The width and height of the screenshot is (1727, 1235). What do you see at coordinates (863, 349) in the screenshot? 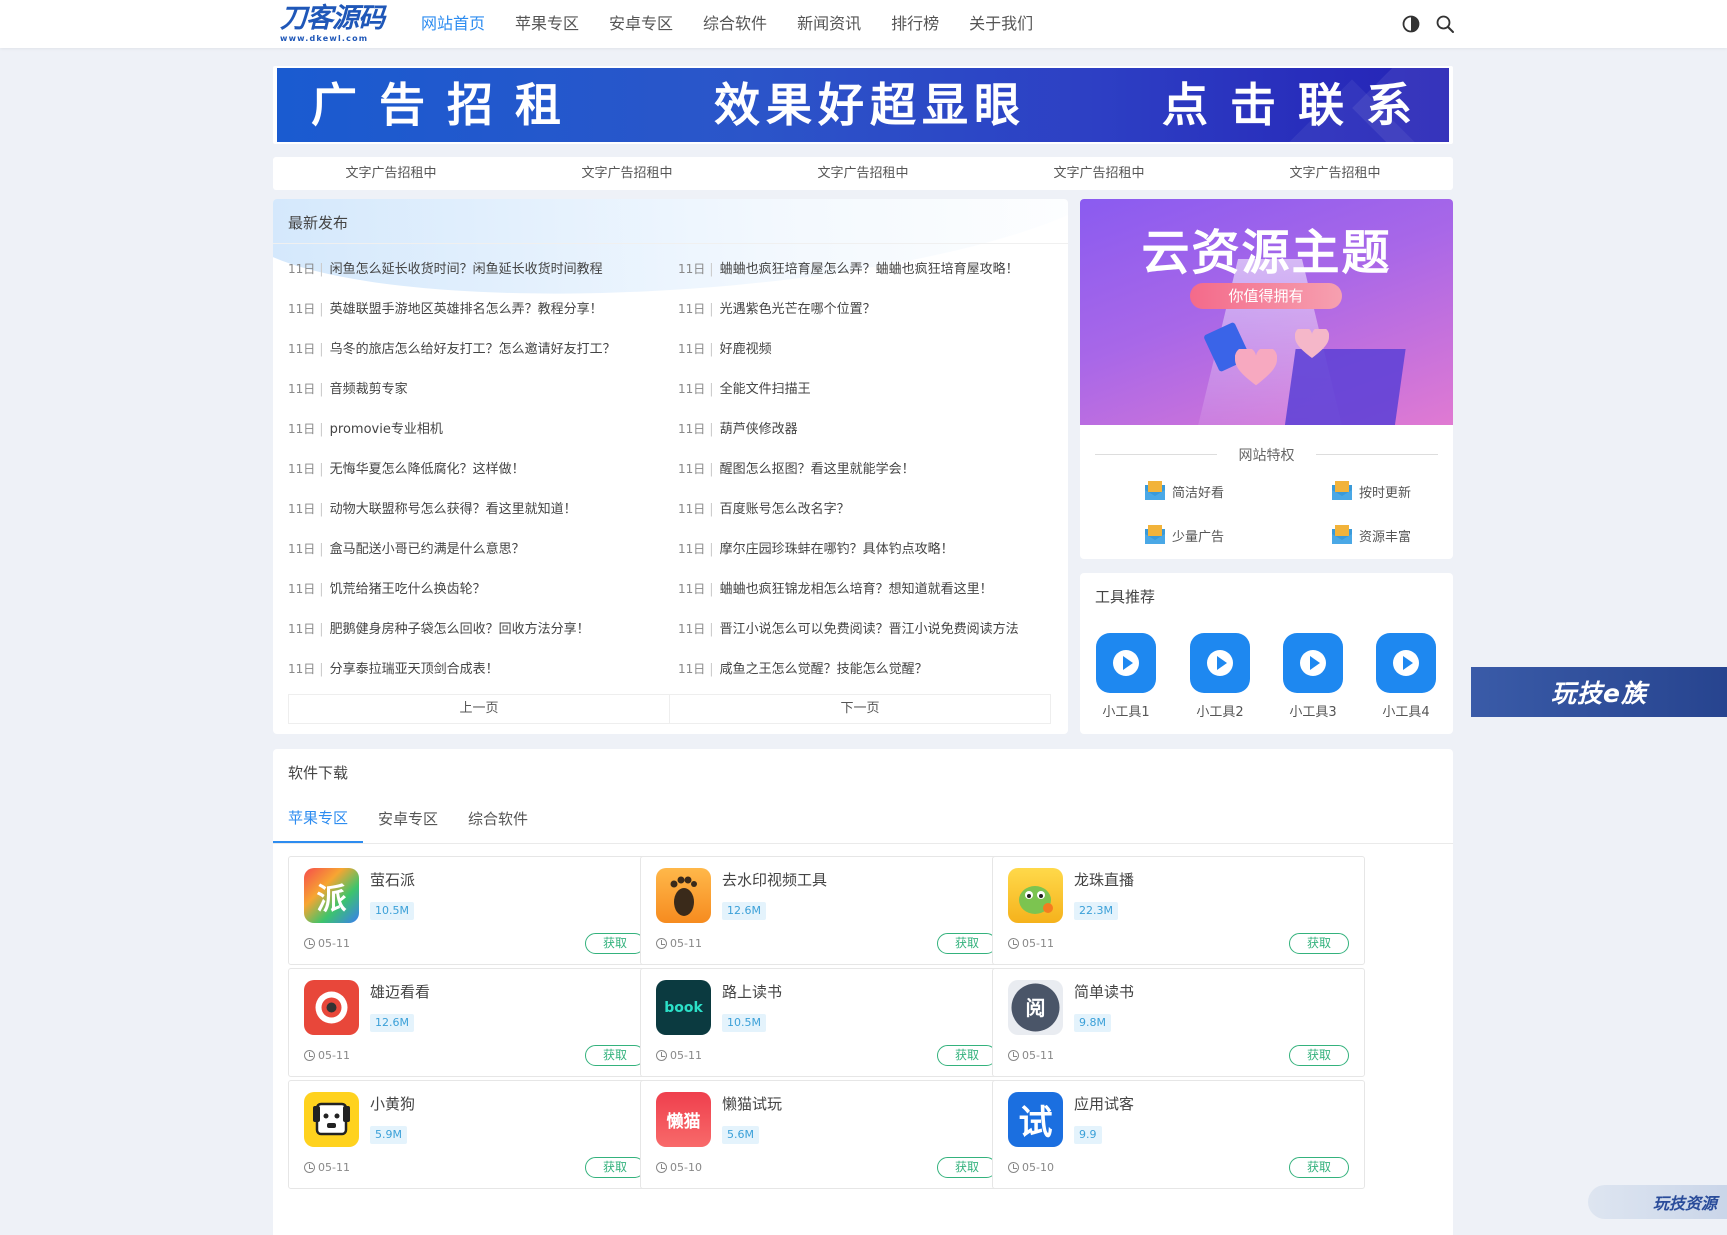
I see `news-item: 11日 | 好鹿视频` at bounding box center [863, 349].